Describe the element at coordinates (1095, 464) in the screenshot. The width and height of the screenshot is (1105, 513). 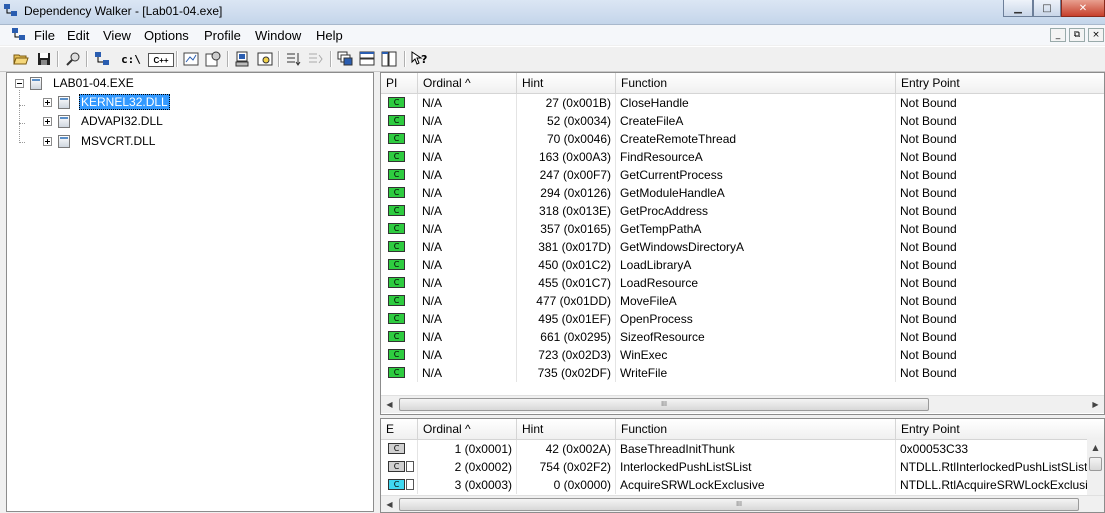
I see `vertical-scroll-thumb` at that location.